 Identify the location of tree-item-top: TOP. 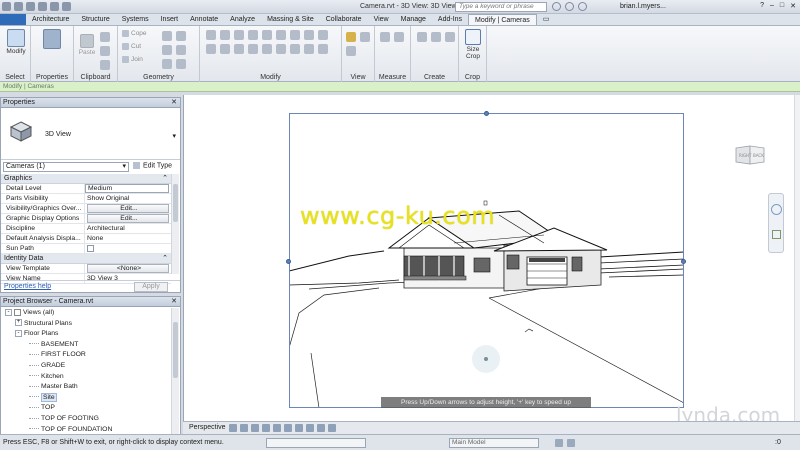
(86, 408).